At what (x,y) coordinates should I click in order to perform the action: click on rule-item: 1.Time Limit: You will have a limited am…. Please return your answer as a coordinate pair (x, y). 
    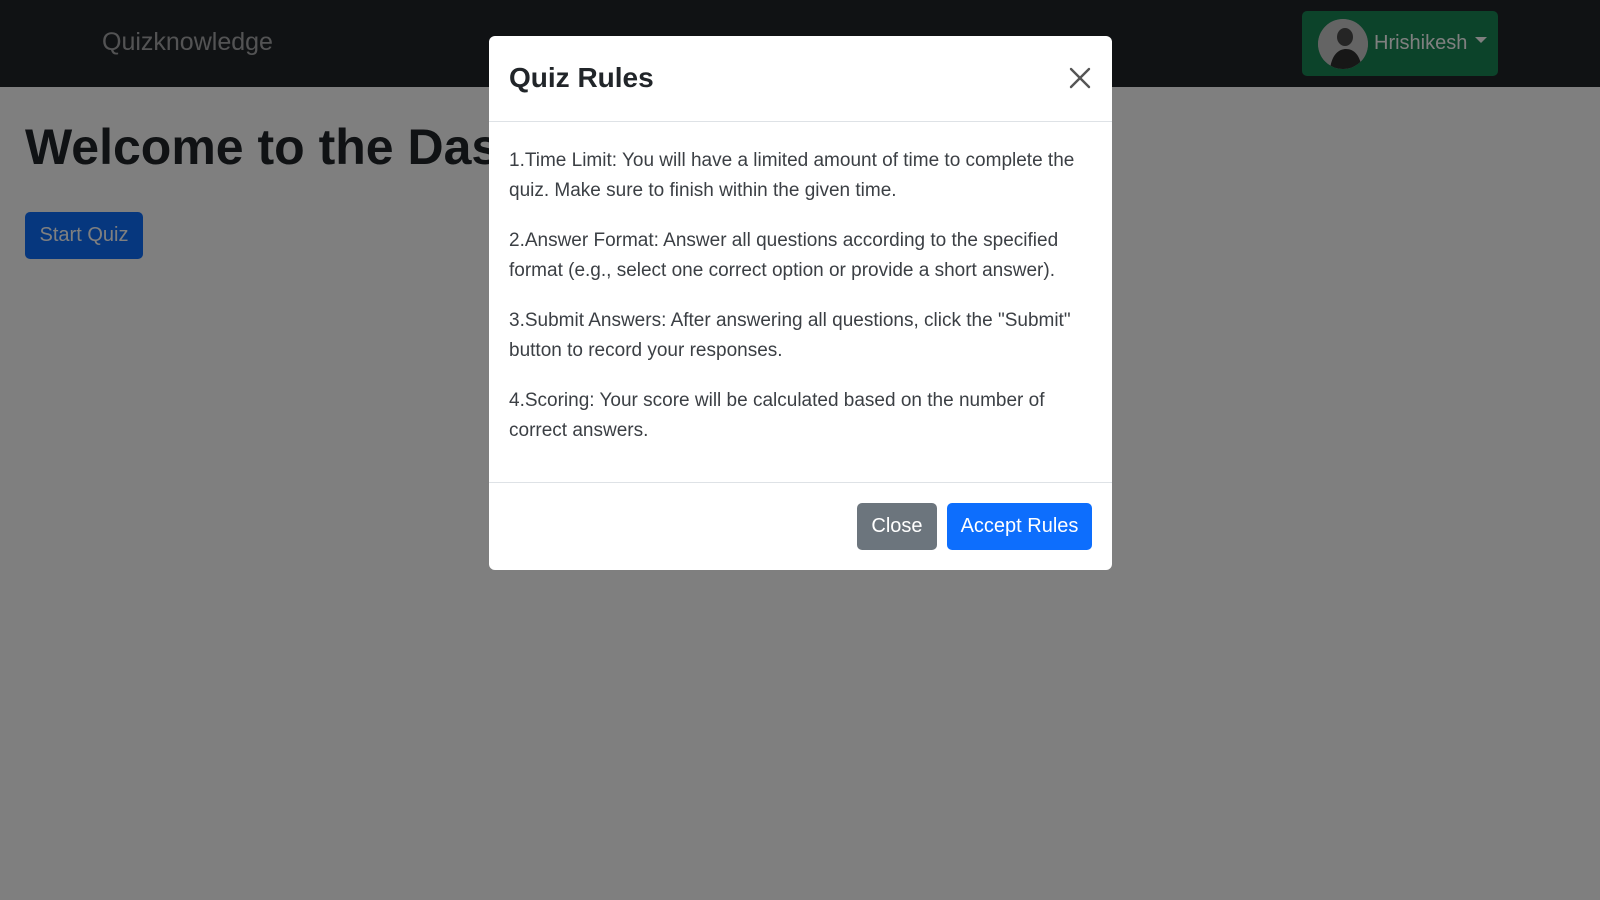
    Looking at the image, I should click on (792, 175).